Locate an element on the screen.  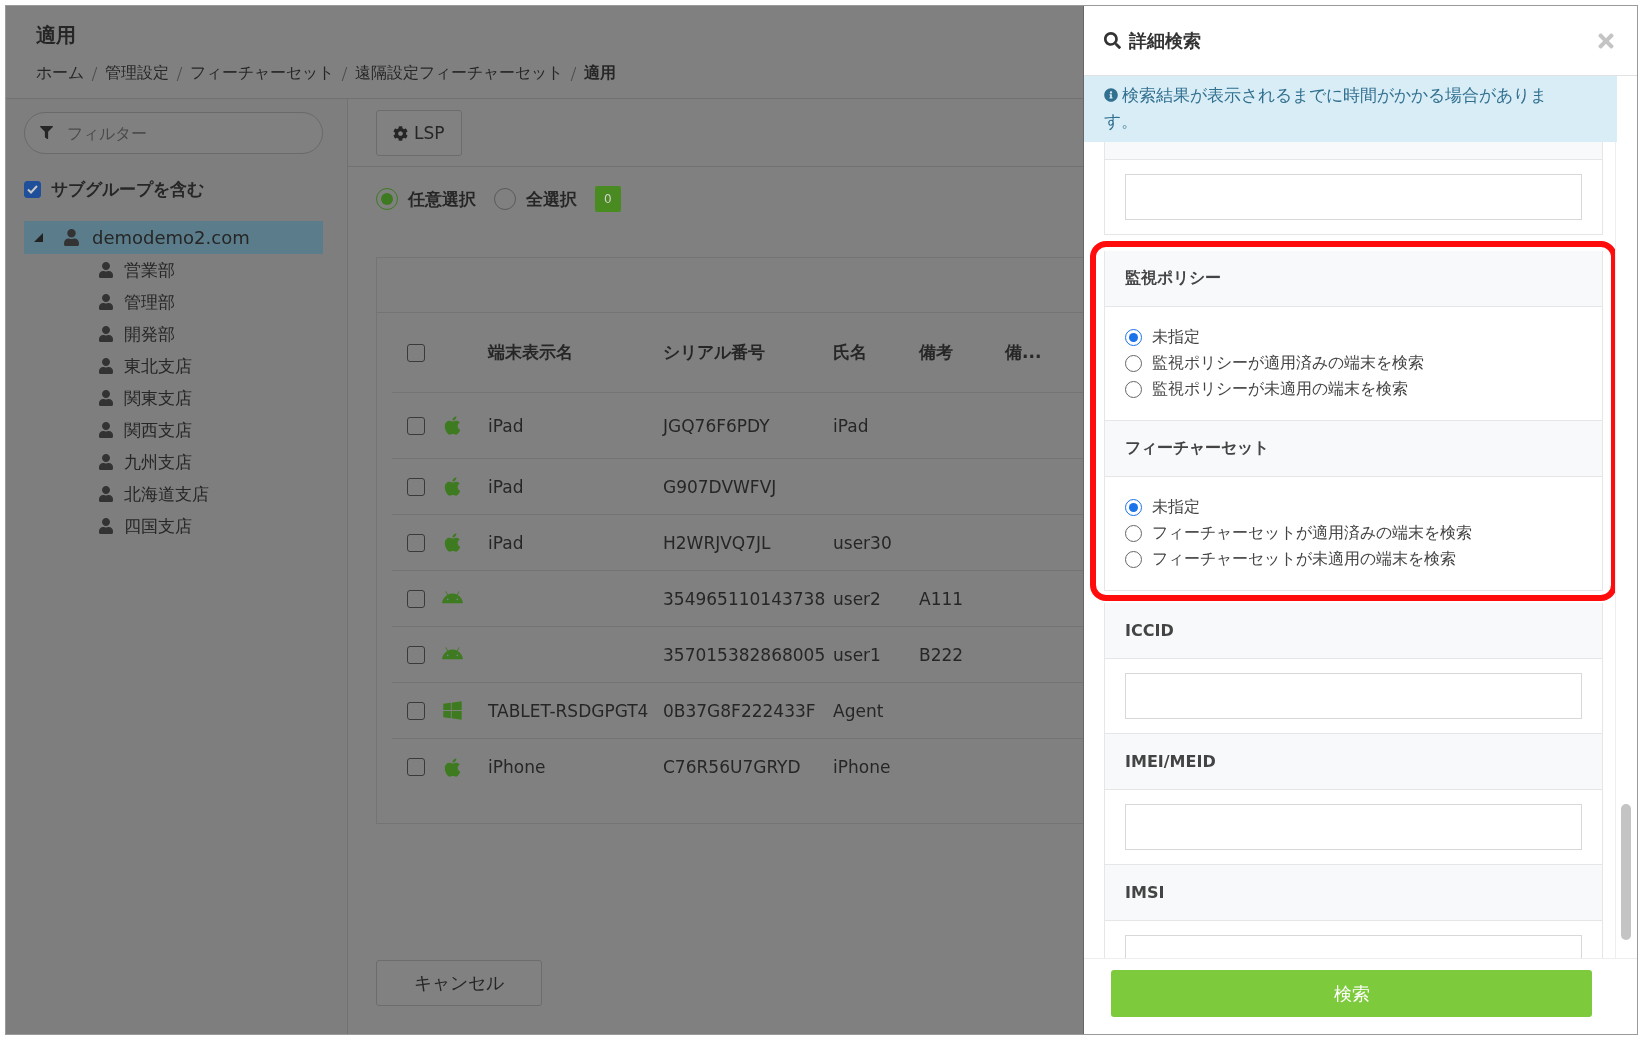
scrollbar-thumb is located at coordinates (1626, 872).